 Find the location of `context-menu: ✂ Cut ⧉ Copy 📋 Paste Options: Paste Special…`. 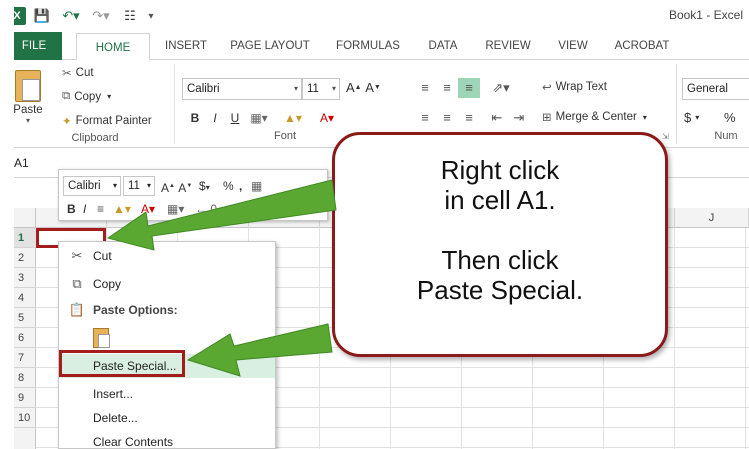

context-menu: ✂ Cut ⧉ Copy 📋 Paste Options: Paste Special… is located at coordinates (167, 345).